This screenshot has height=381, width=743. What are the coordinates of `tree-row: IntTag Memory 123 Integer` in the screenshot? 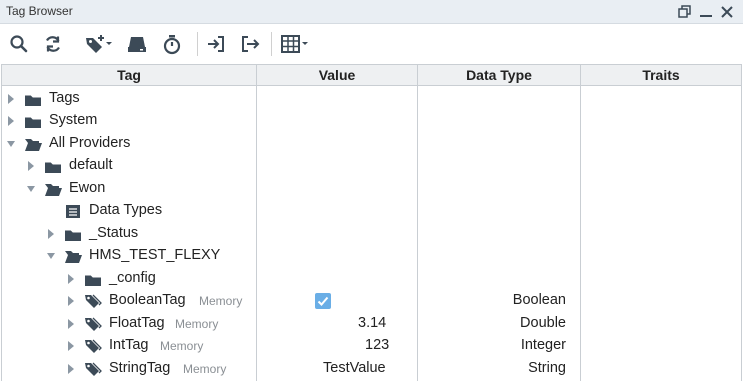 It's located at (371, 346).